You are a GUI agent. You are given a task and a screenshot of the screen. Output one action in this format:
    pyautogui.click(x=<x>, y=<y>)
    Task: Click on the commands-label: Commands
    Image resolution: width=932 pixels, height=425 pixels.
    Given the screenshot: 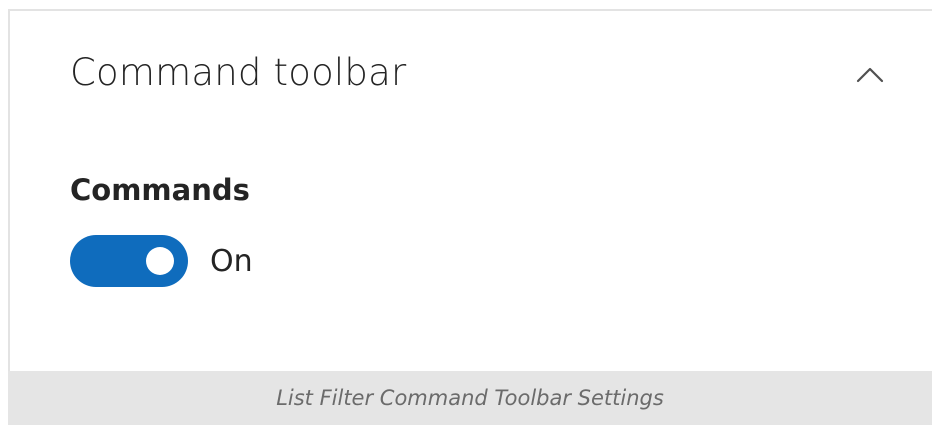 What is the action you would take?
    pyautogui.click(x=160, y=190)
    